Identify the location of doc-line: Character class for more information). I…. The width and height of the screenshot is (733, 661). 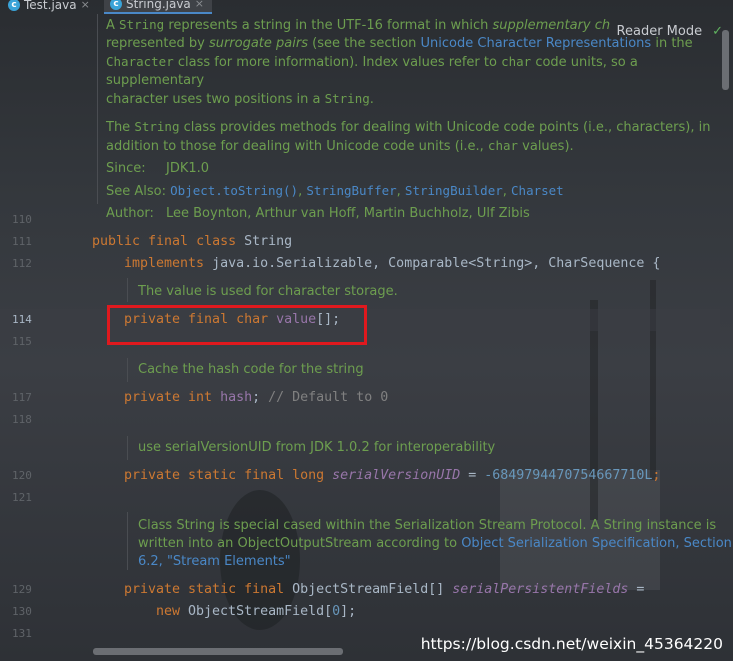
(372, 71).